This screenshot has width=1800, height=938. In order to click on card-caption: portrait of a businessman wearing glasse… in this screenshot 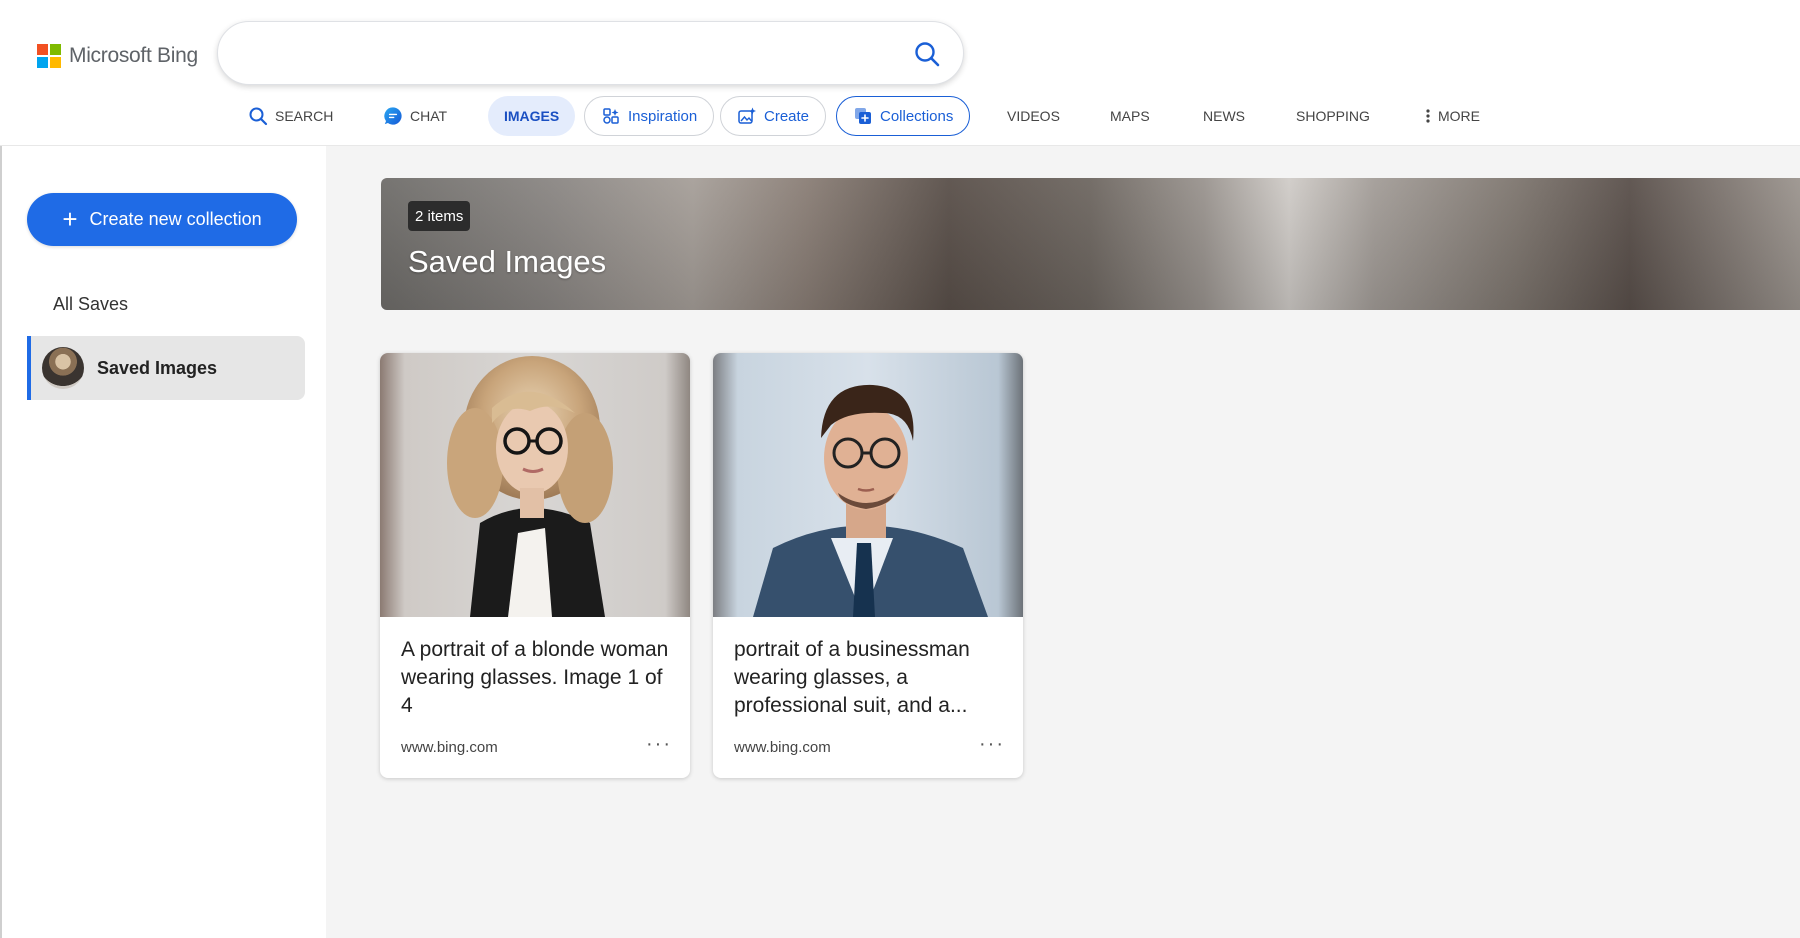, I will do `click(852, 677)`.